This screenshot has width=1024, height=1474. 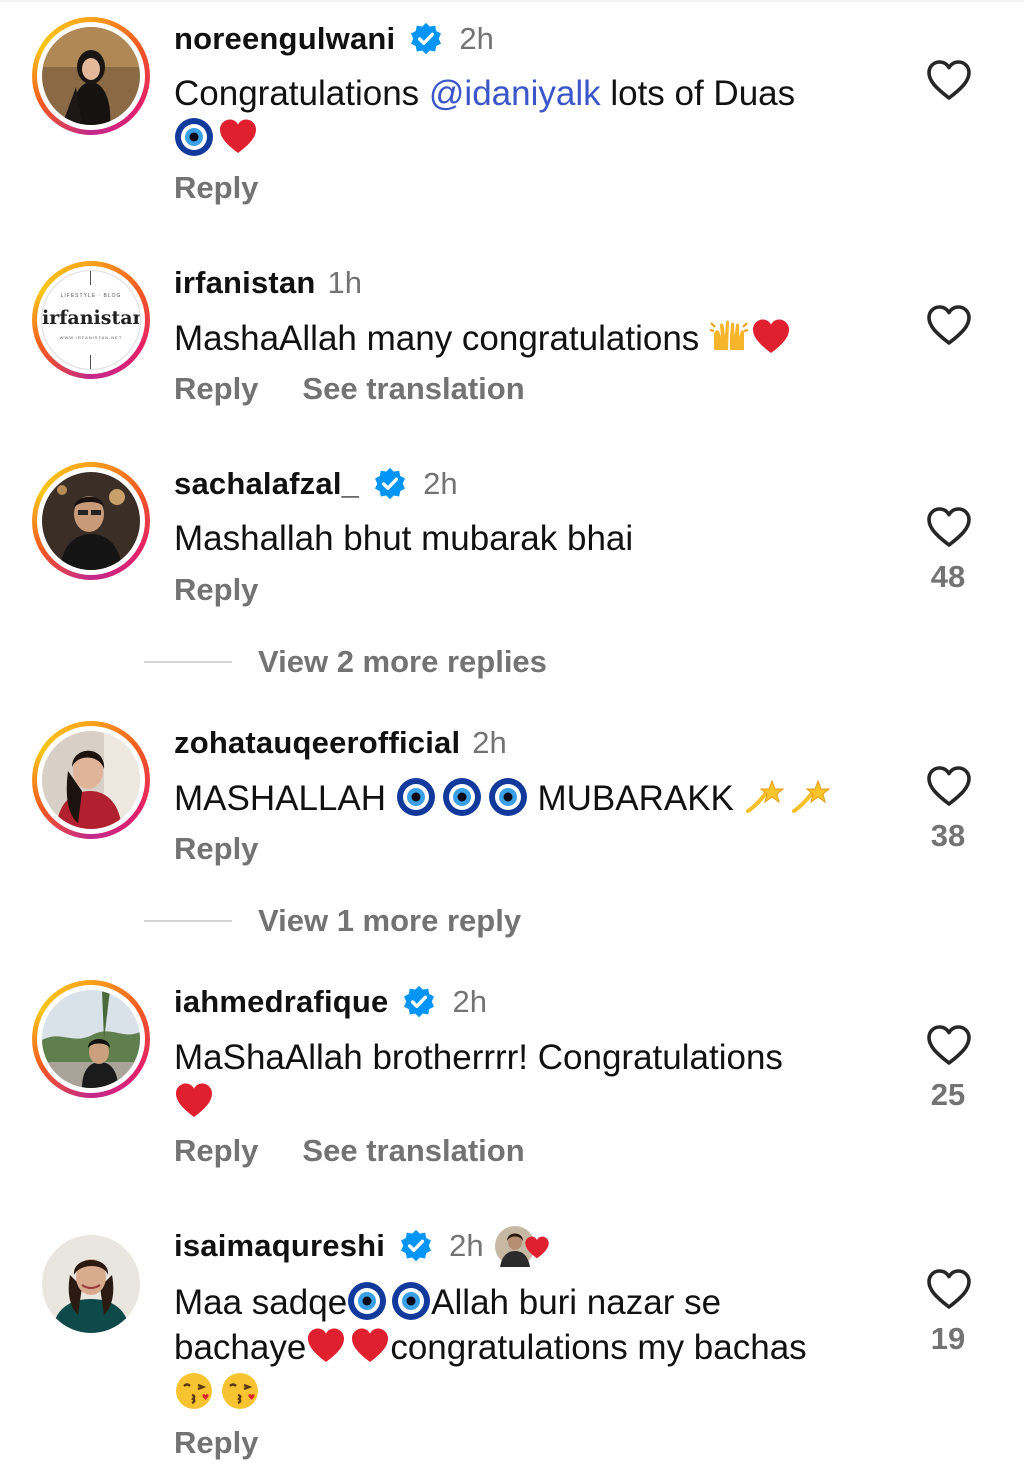 I want to click on like-count: 19, so click(x=948, y=1338).